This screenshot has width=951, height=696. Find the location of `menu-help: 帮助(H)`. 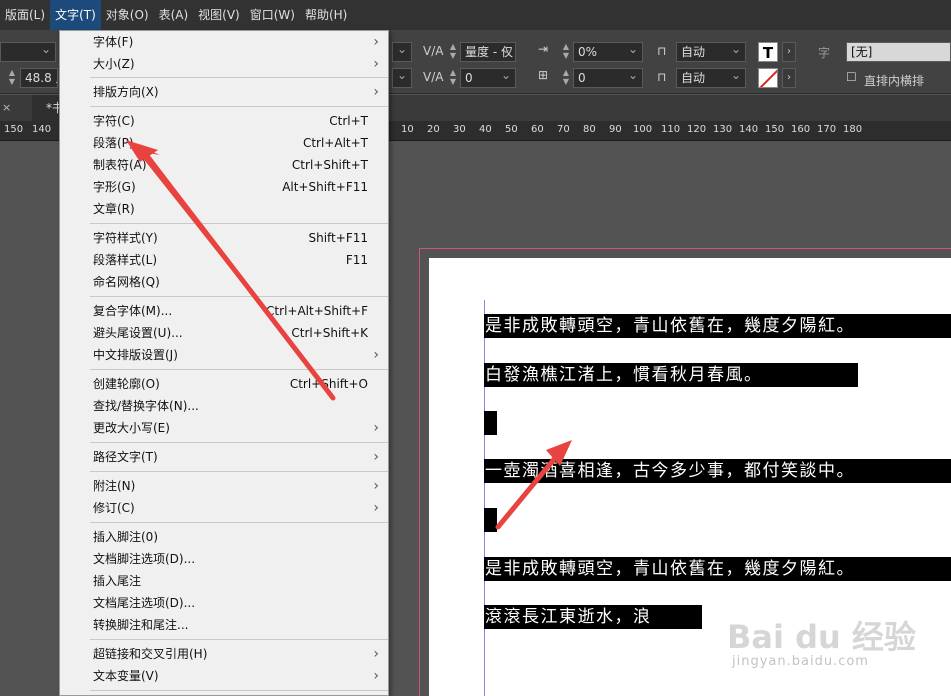

menu-help: 帮助(H) is located at coordinates (326, 15).